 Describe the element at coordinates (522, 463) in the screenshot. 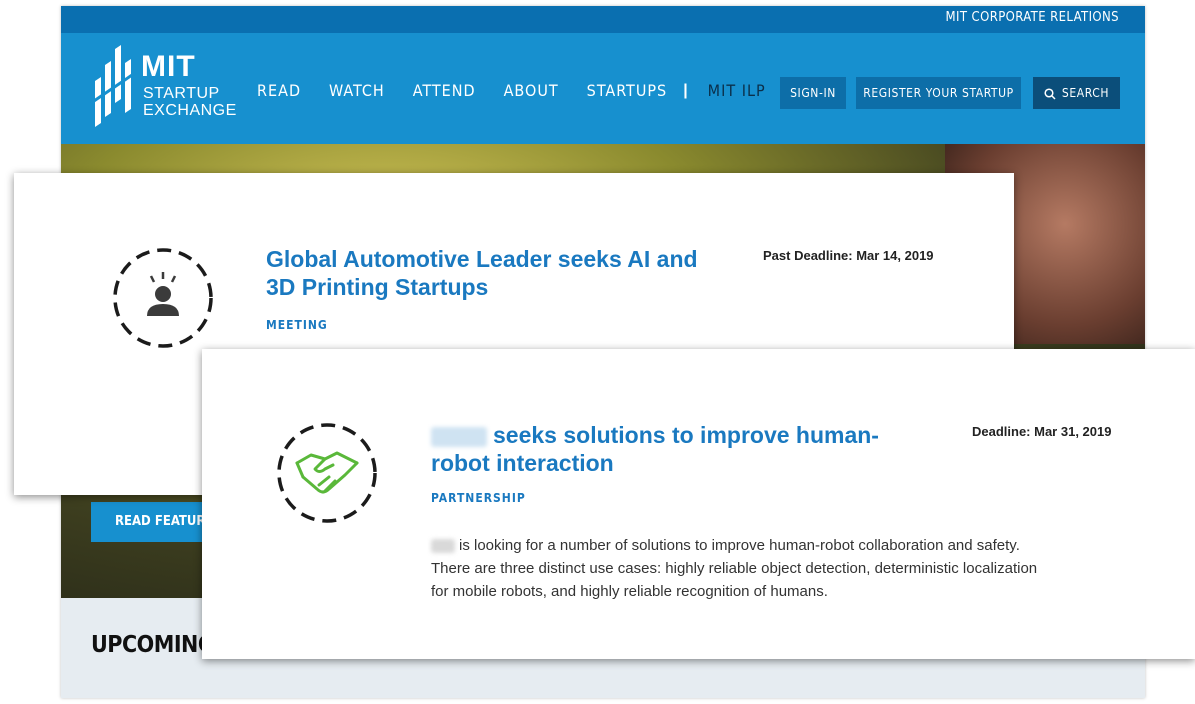

I see `card-title-line: robot interaction` at that location.